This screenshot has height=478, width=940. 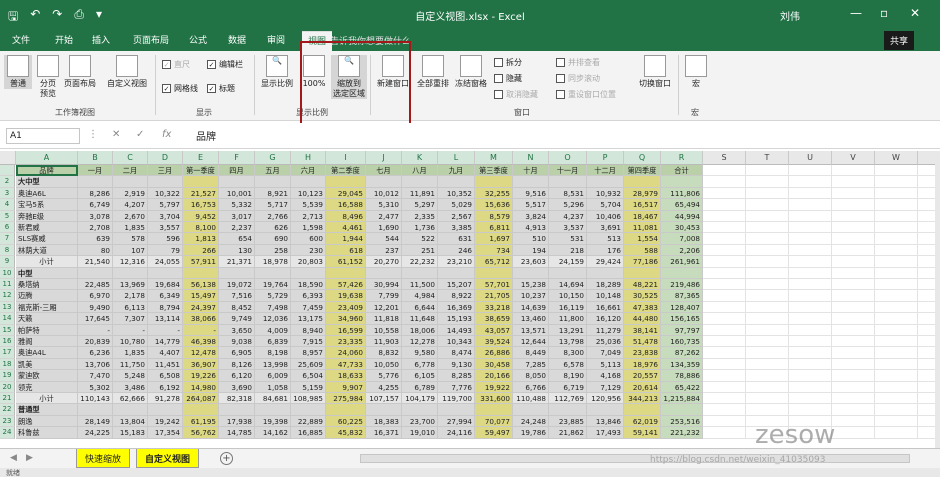 What do you see at coordinates (456, 330) in the screenshot?
I see `table-cell: 14,493` at bounding box center [456, 330].